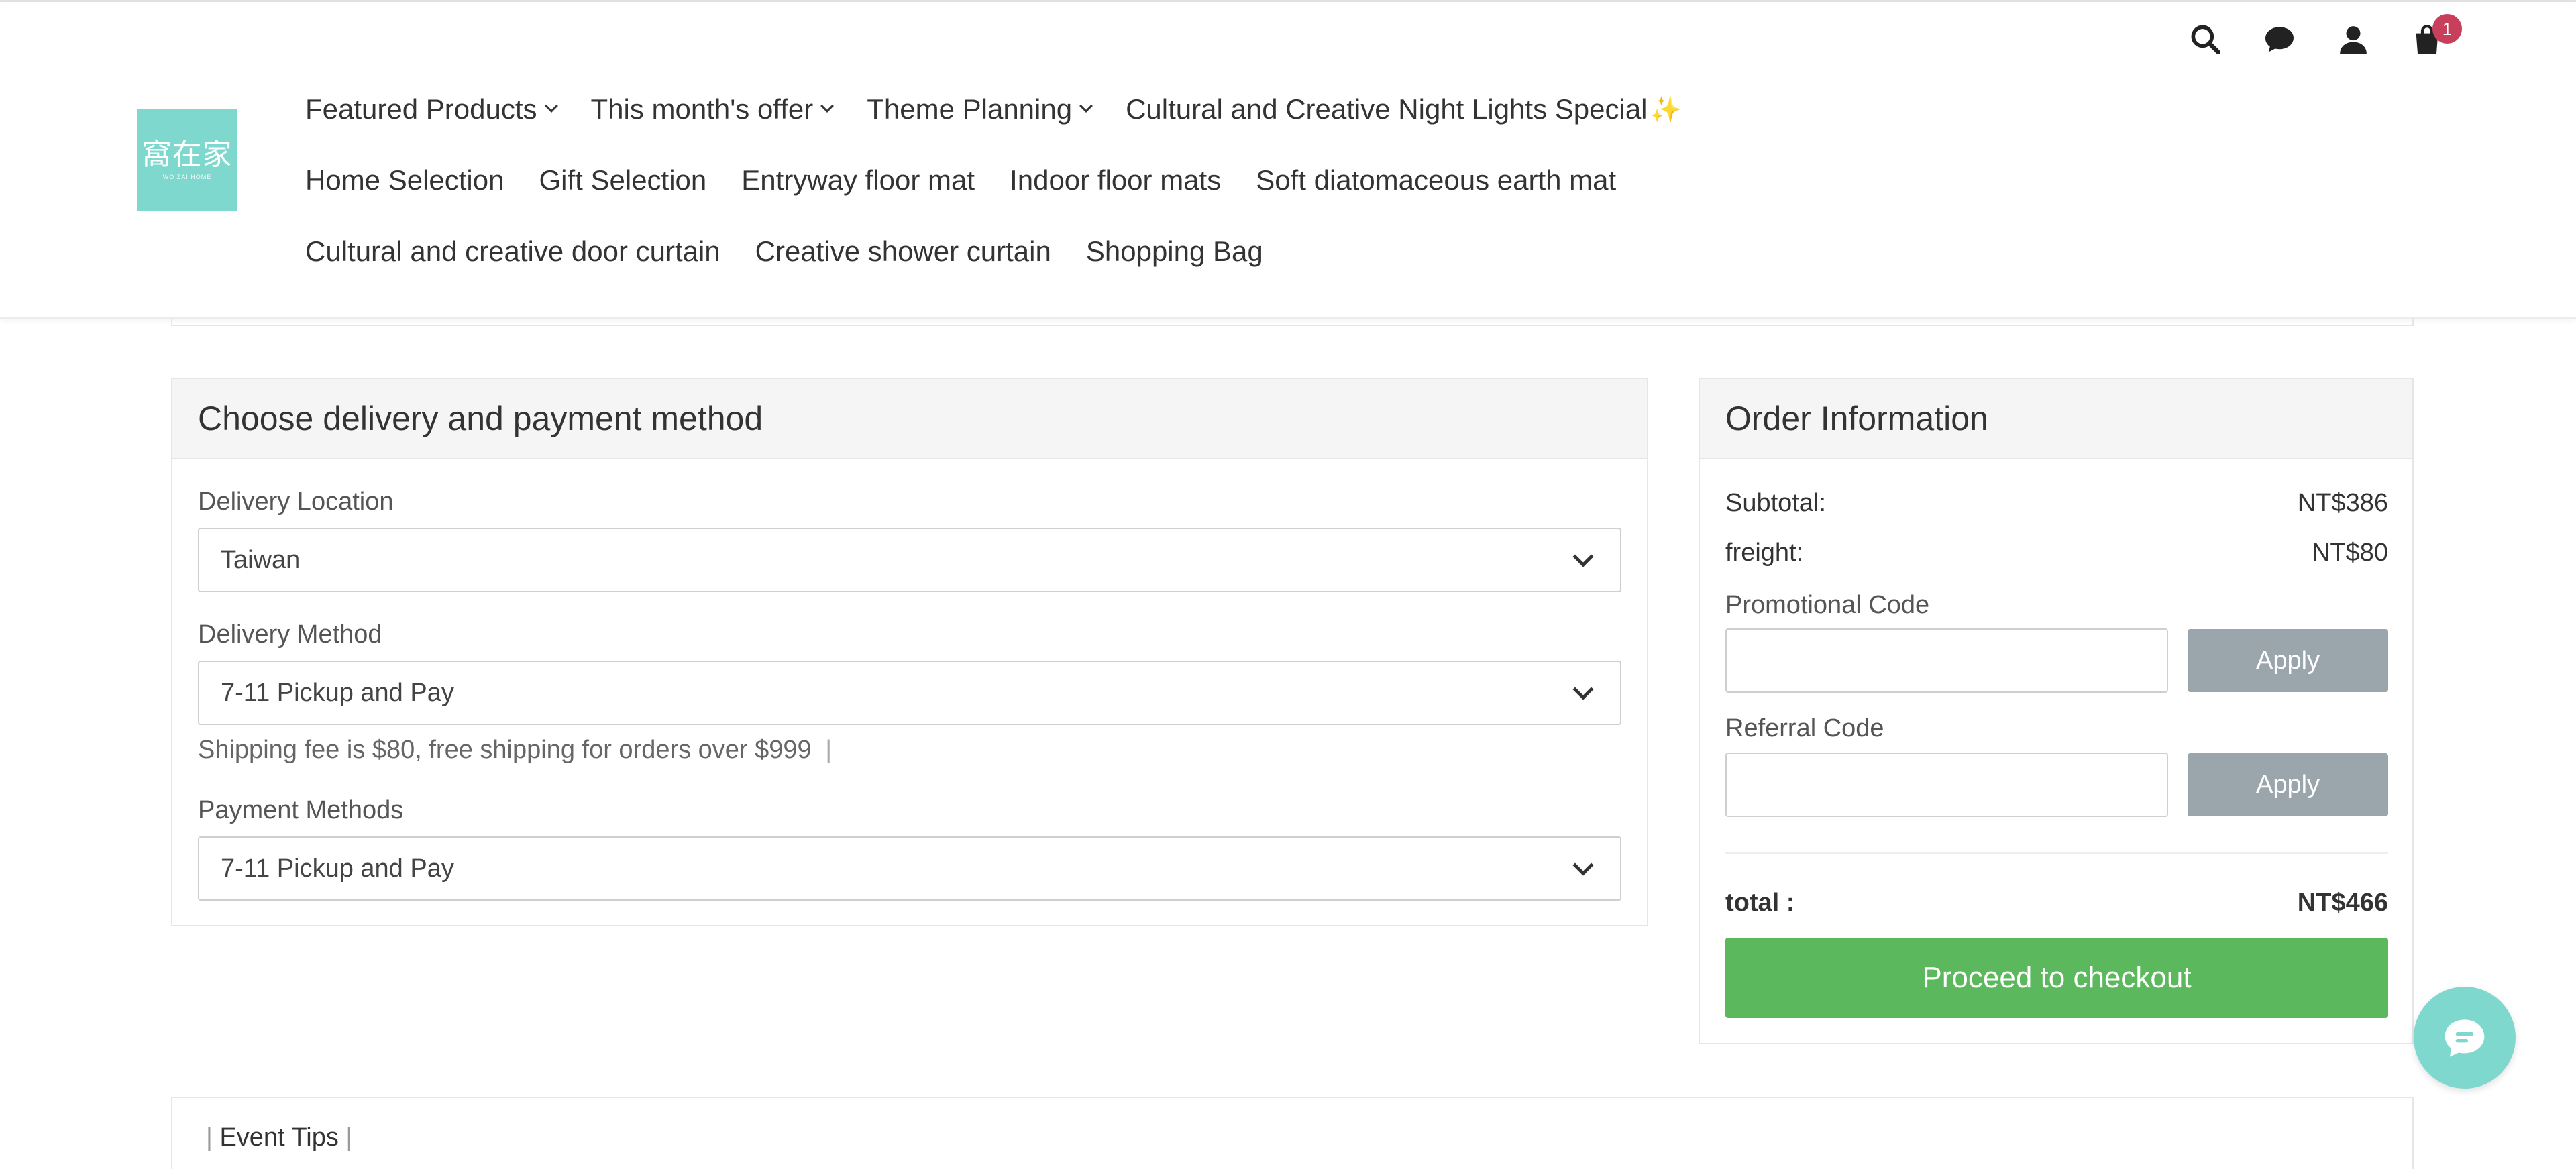 This screenshot has height=1169, width=2576. I want to click on live-chat-button, so click(2465, 1038).